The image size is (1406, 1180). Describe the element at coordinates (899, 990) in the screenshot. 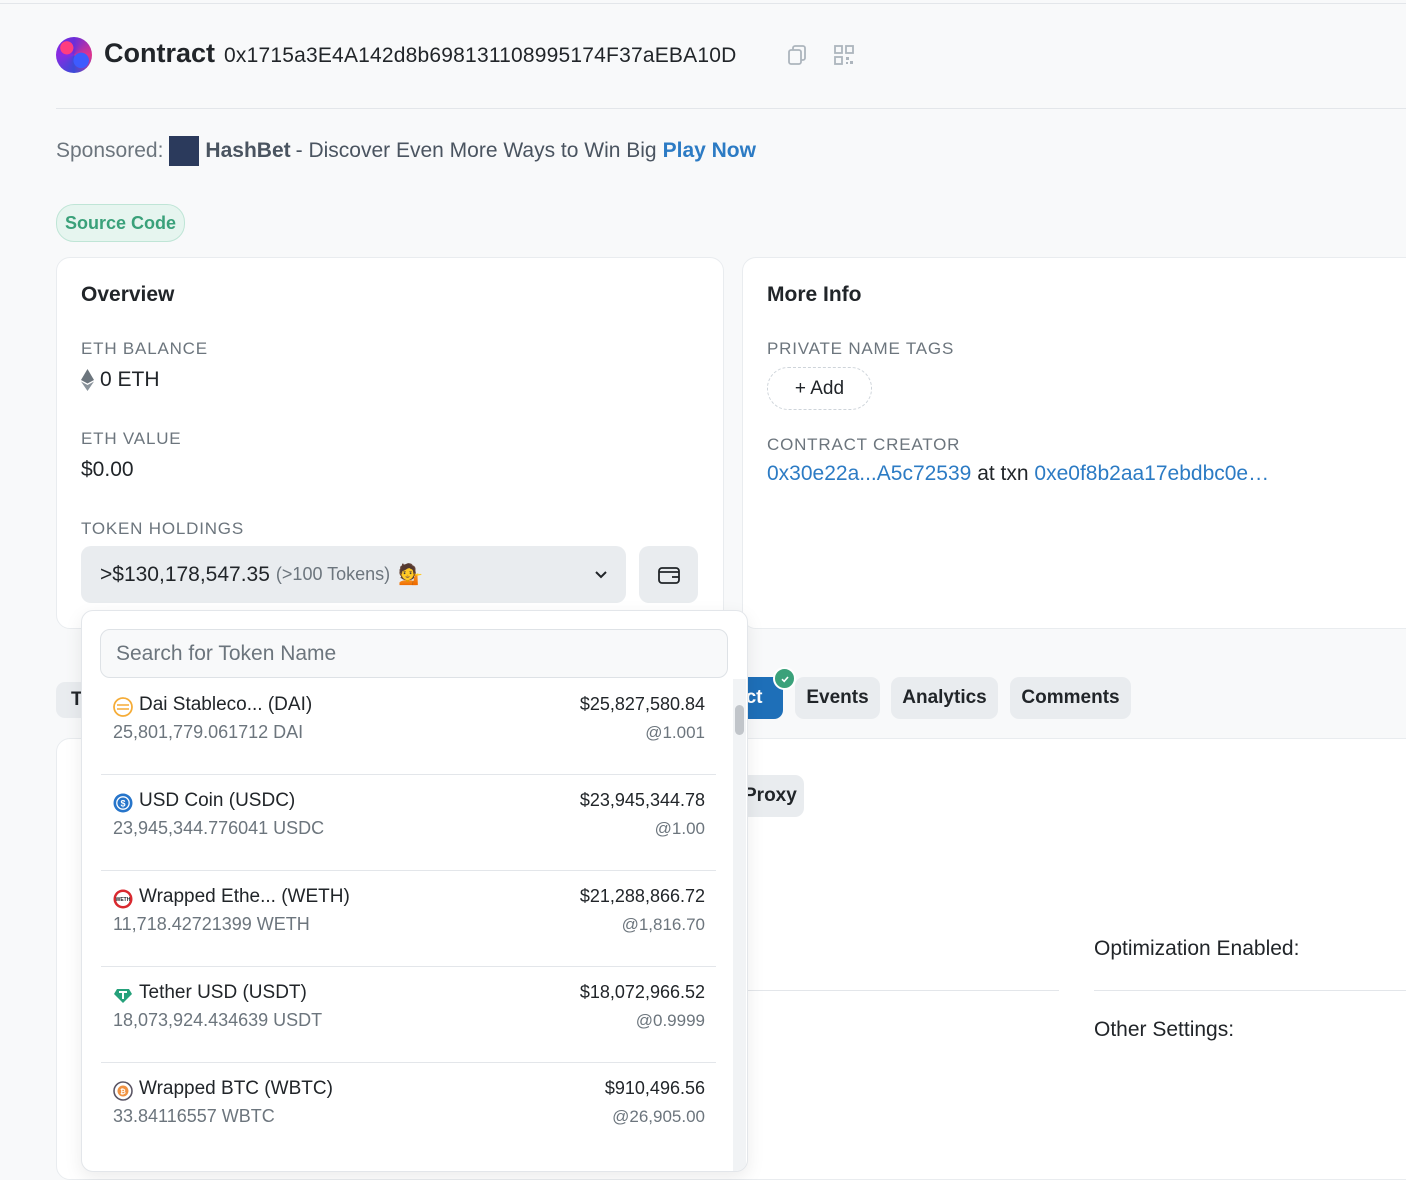

I see `settings-divider-left` at that location.